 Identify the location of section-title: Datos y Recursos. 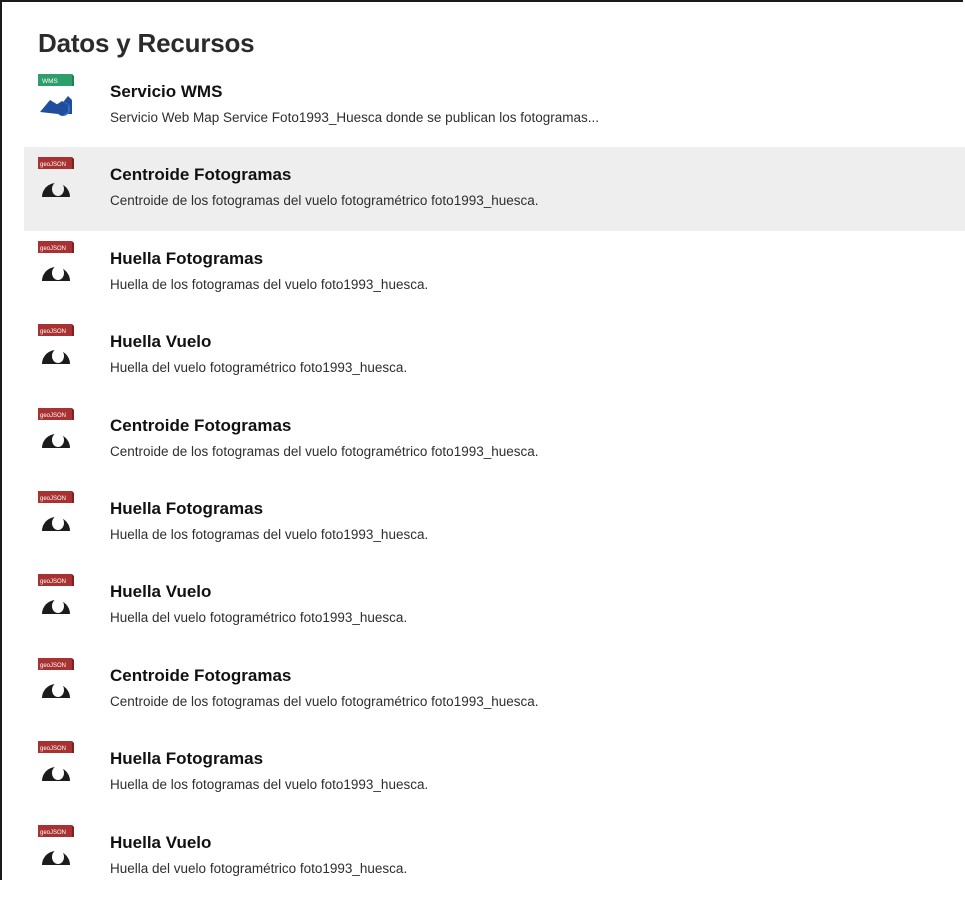
(146, 43).